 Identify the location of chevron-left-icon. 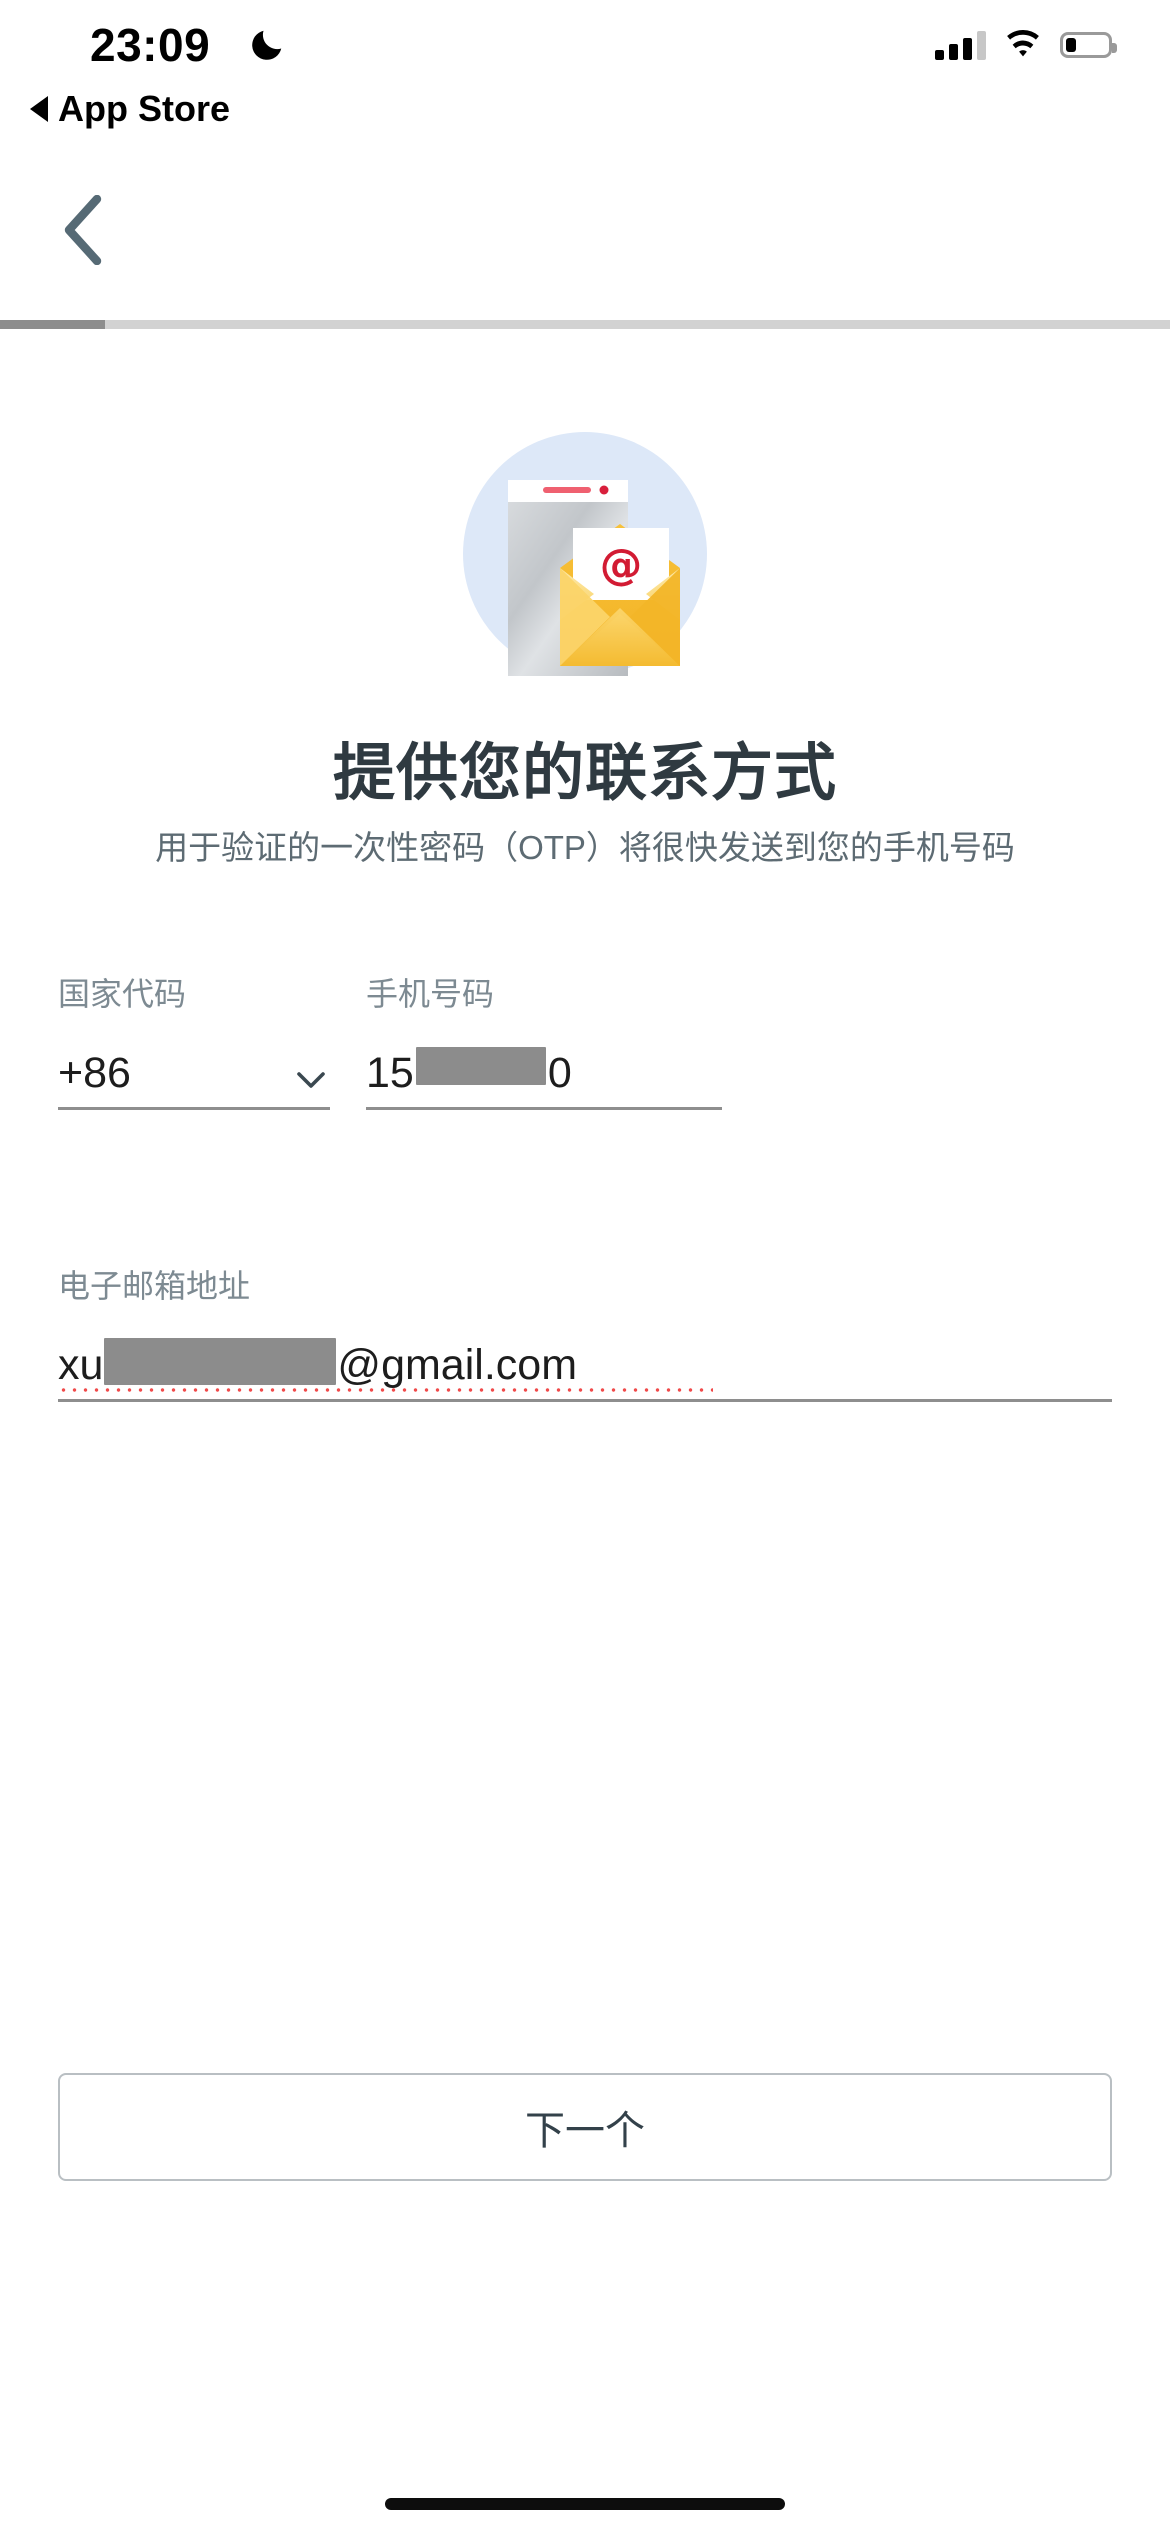
(83, 230).